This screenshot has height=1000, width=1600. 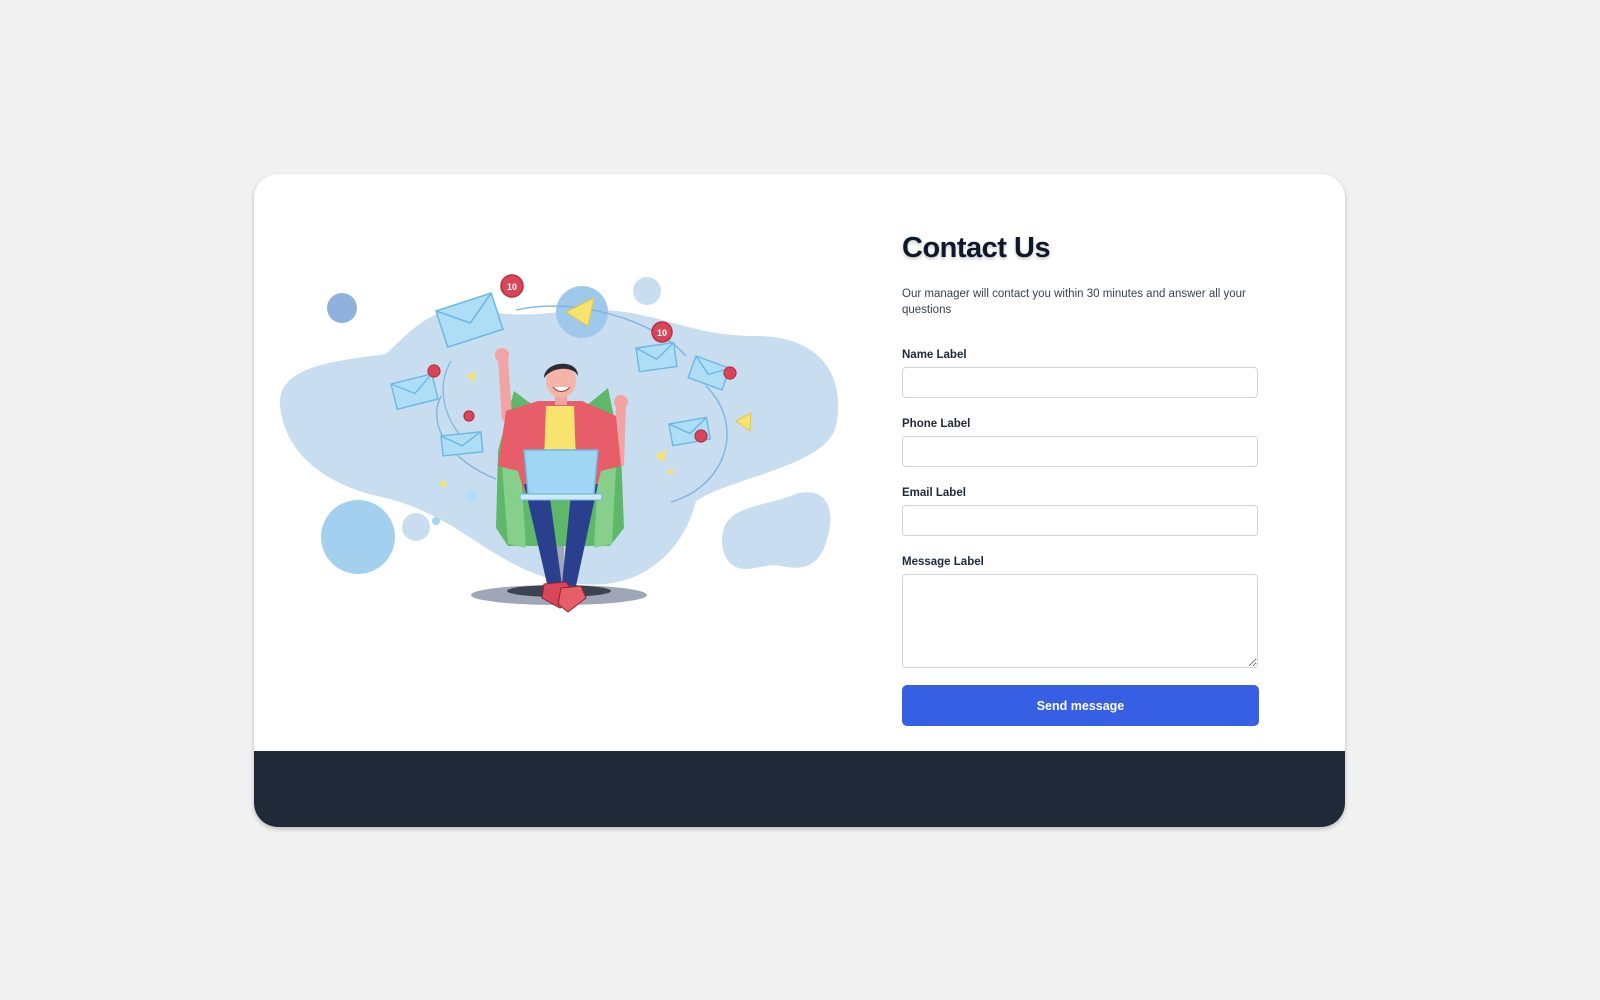 I want to click on message-field-group: Message Label, so click(x=1081, y=611).